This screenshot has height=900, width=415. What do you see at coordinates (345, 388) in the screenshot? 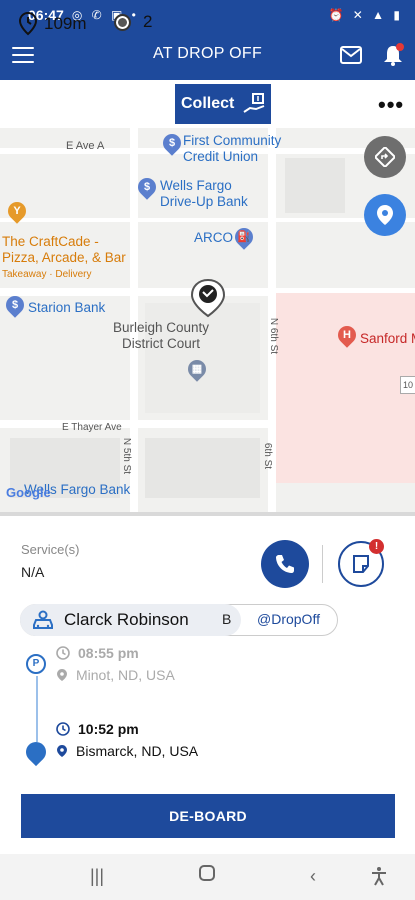
I see `hospital-area` at bounding box center [345, 388].